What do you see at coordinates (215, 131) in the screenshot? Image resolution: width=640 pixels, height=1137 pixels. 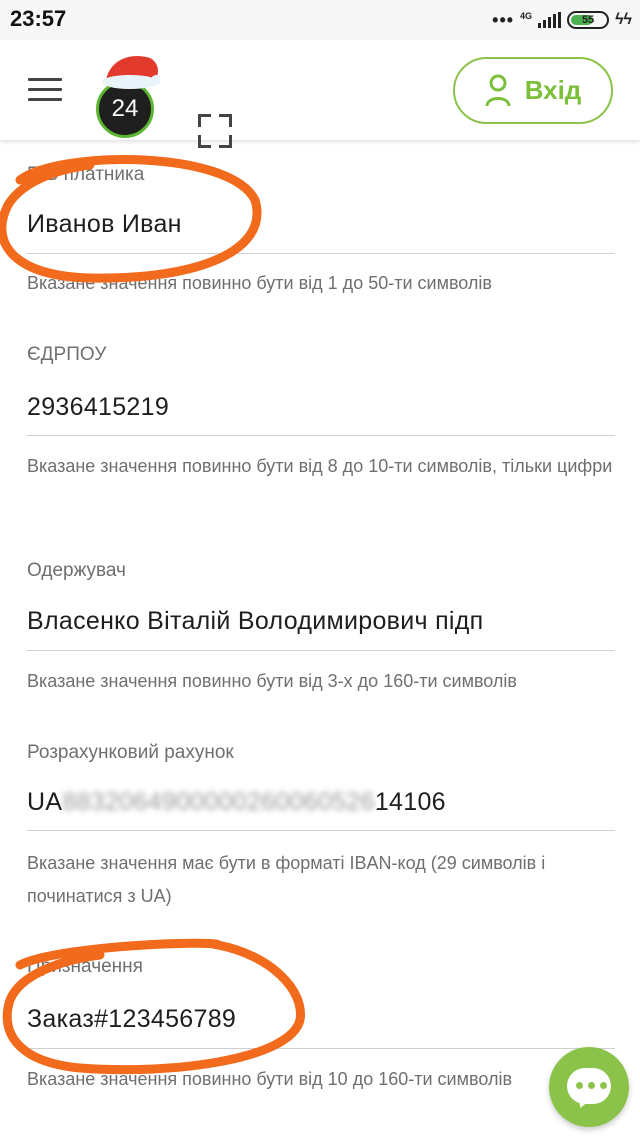 I see `fullscreen-icon` at bounding box center [215, 131].